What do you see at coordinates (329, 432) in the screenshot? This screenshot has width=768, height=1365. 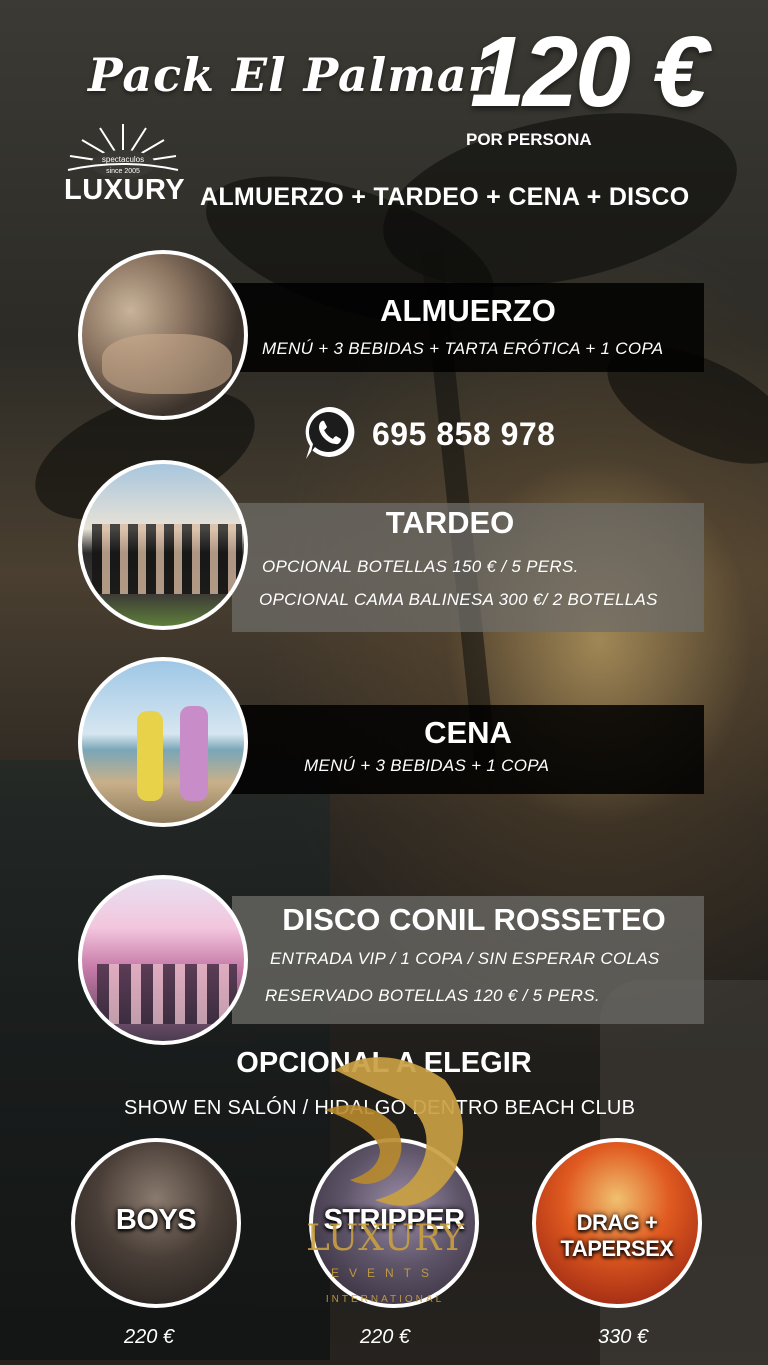 I see `whatsapp-icon` at bounding box center [329, 432].